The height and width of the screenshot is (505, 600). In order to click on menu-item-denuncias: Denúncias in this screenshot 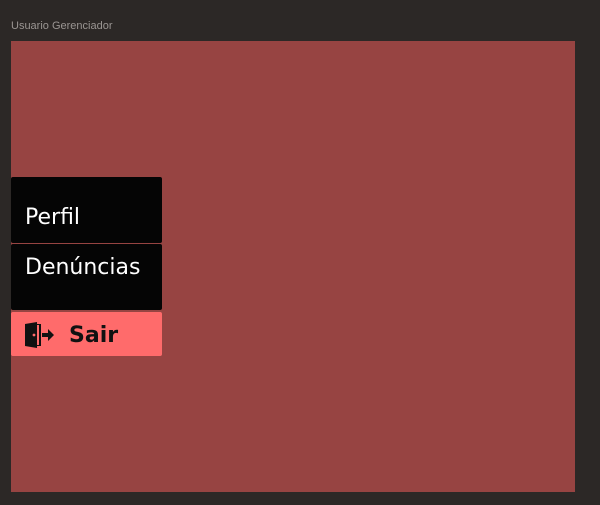, I will do `click(82, 267)`.